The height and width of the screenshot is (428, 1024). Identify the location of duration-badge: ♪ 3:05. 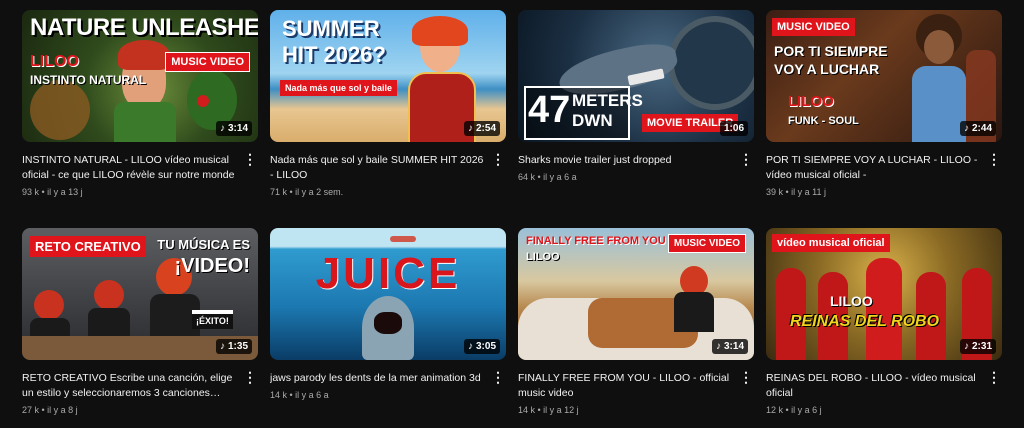
(481, 346).